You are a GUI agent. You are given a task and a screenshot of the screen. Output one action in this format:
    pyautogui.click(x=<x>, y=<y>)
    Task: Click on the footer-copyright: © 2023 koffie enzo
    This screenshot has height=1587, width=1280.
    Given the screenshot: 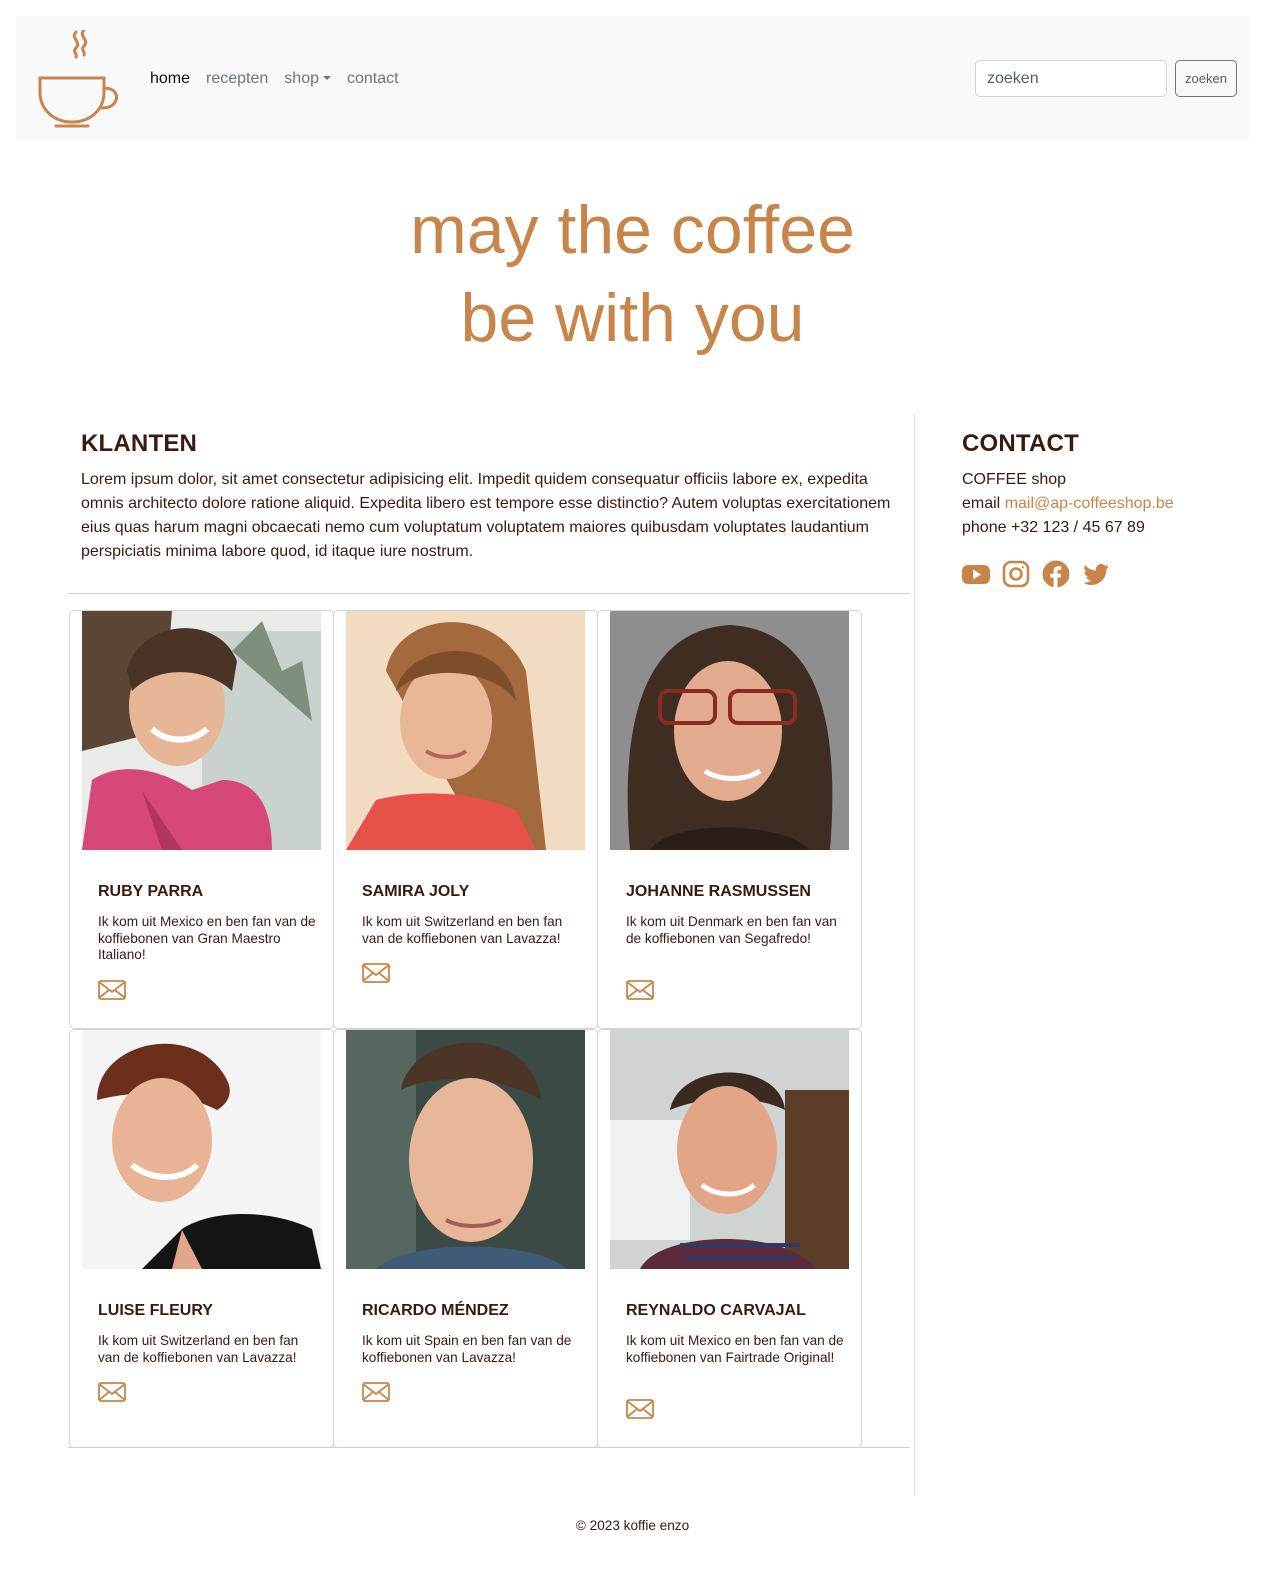 What is the action you would take?
    pyautogui.click(x=632, y=1525)
    